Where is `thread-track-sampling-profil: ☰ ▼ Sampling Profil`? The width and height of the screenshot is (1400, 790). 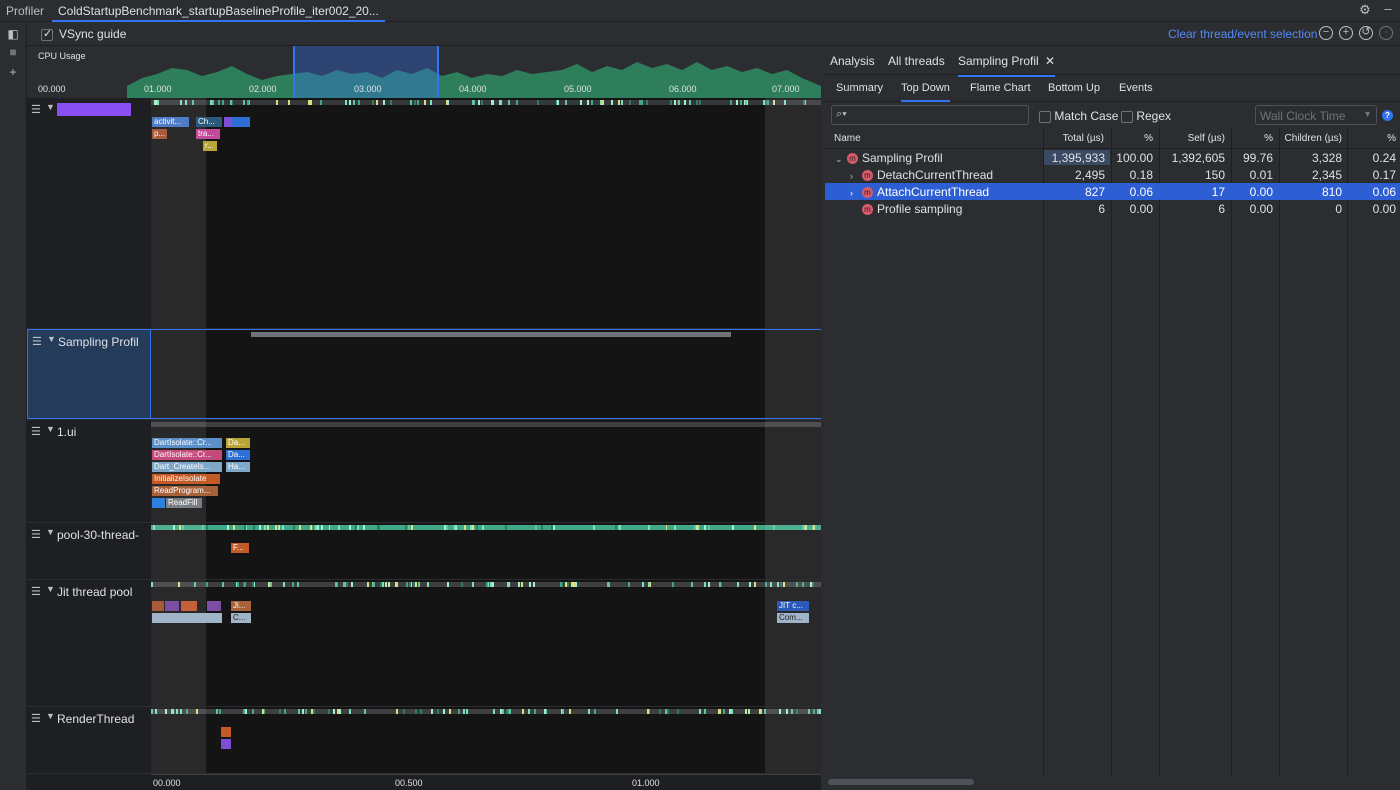 thread-track-sampling-profil: ☰ ▼ Sampling Profil is located at coordinates (424, 374).